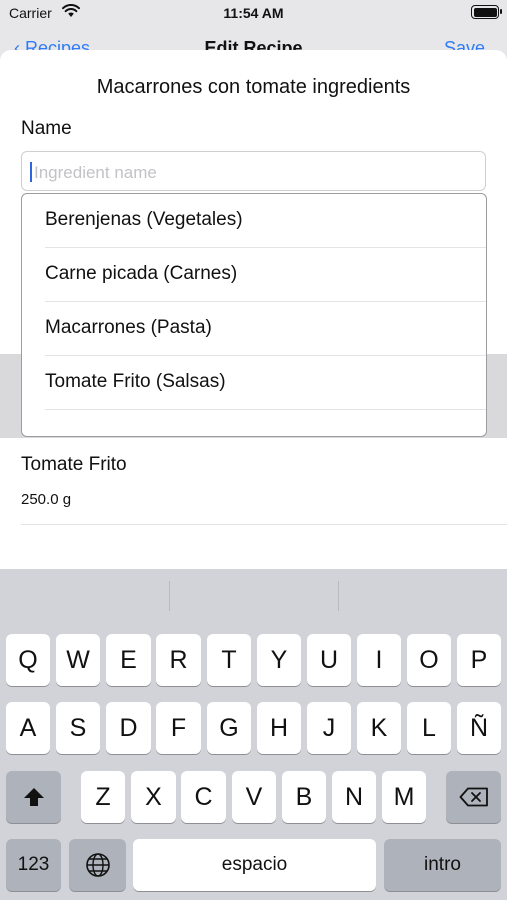 Image resolution: width=507 pixels, height=900 pixels. Describe the element at coordinates (229, 660) in the screenshot. I see `key-t: T` at that location.